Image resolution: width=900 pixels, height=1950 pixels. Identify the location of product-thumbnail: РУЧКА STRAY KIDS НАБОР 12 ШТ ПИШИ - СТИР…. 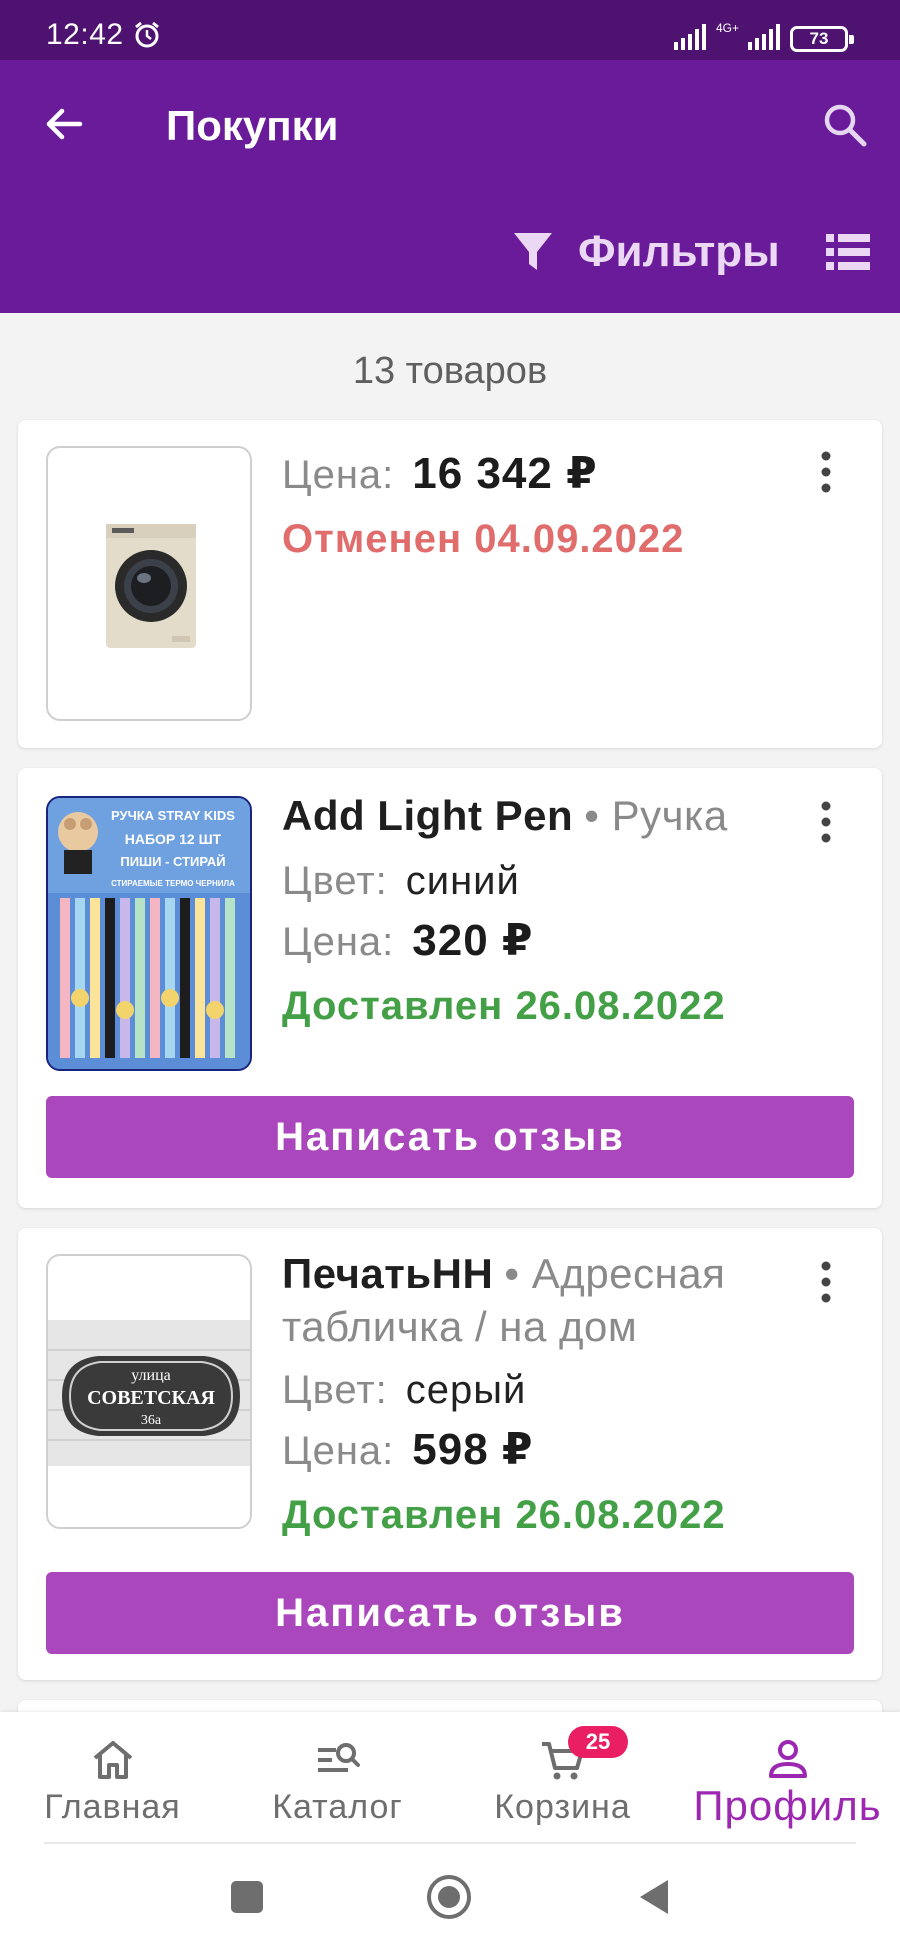
(149, 933).